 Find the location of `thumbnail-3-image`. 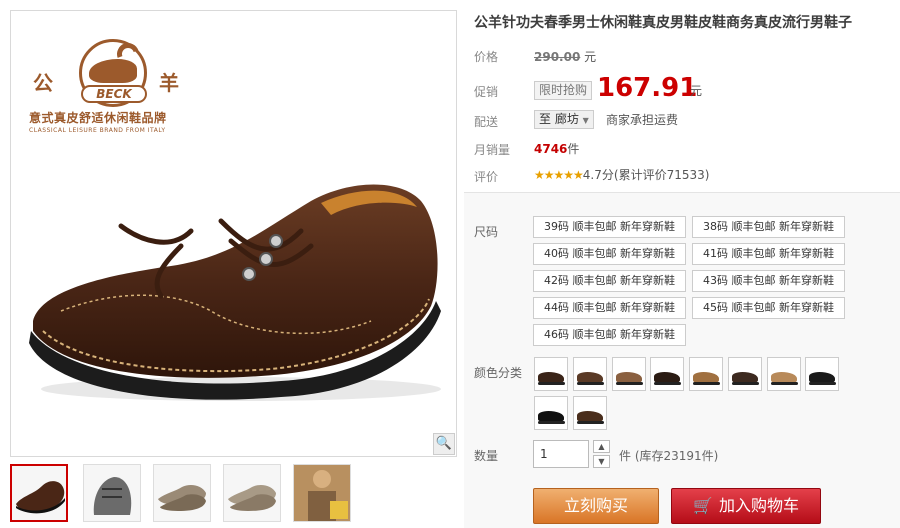

thumbnail-3-image is located at coordinates (182, 498).